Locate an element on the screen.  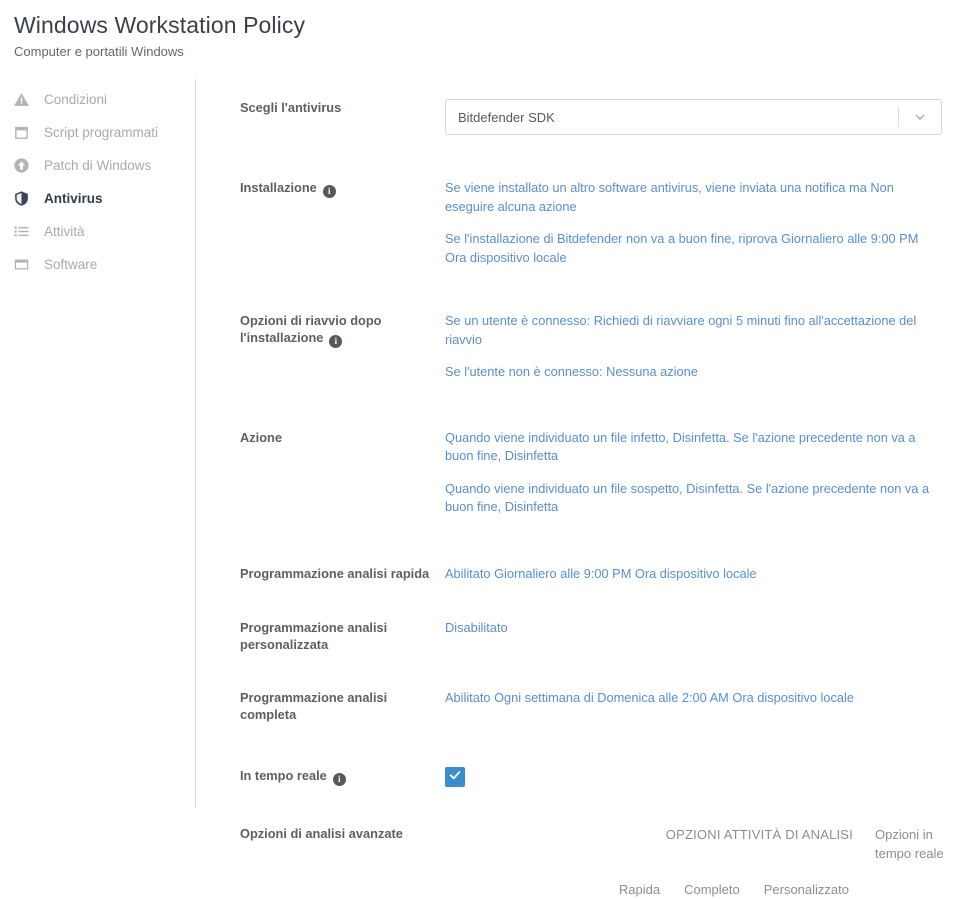
realtime-options-group-title: Opzioni in tempo reale is located at coordinates (912, 844).